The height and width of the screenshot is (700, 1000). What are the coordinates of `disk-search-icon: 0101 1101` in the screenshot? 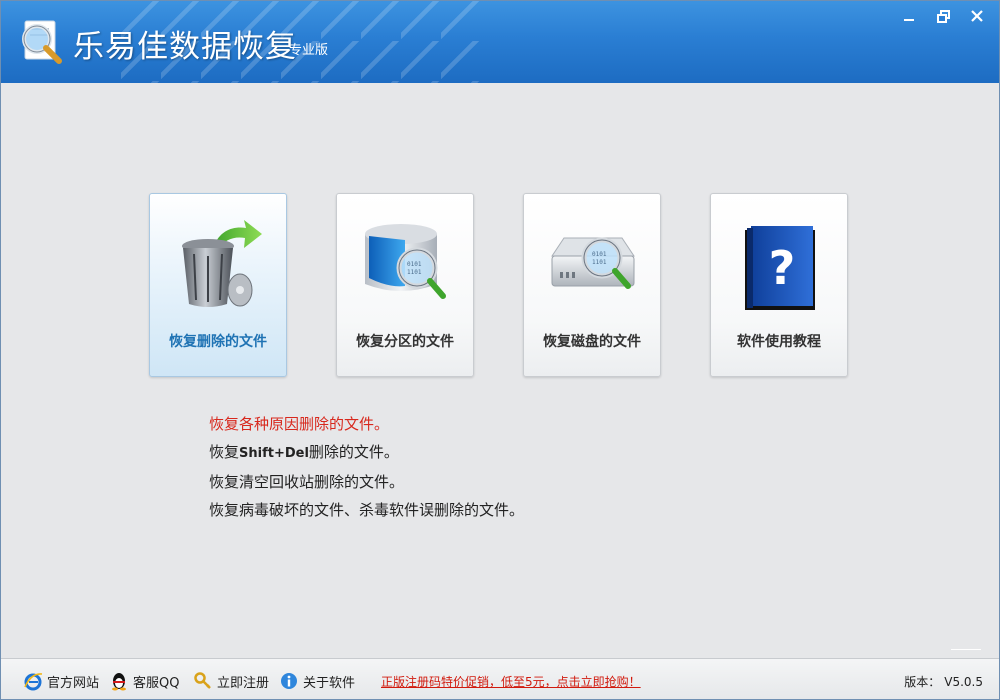 It's located at (593, 263).